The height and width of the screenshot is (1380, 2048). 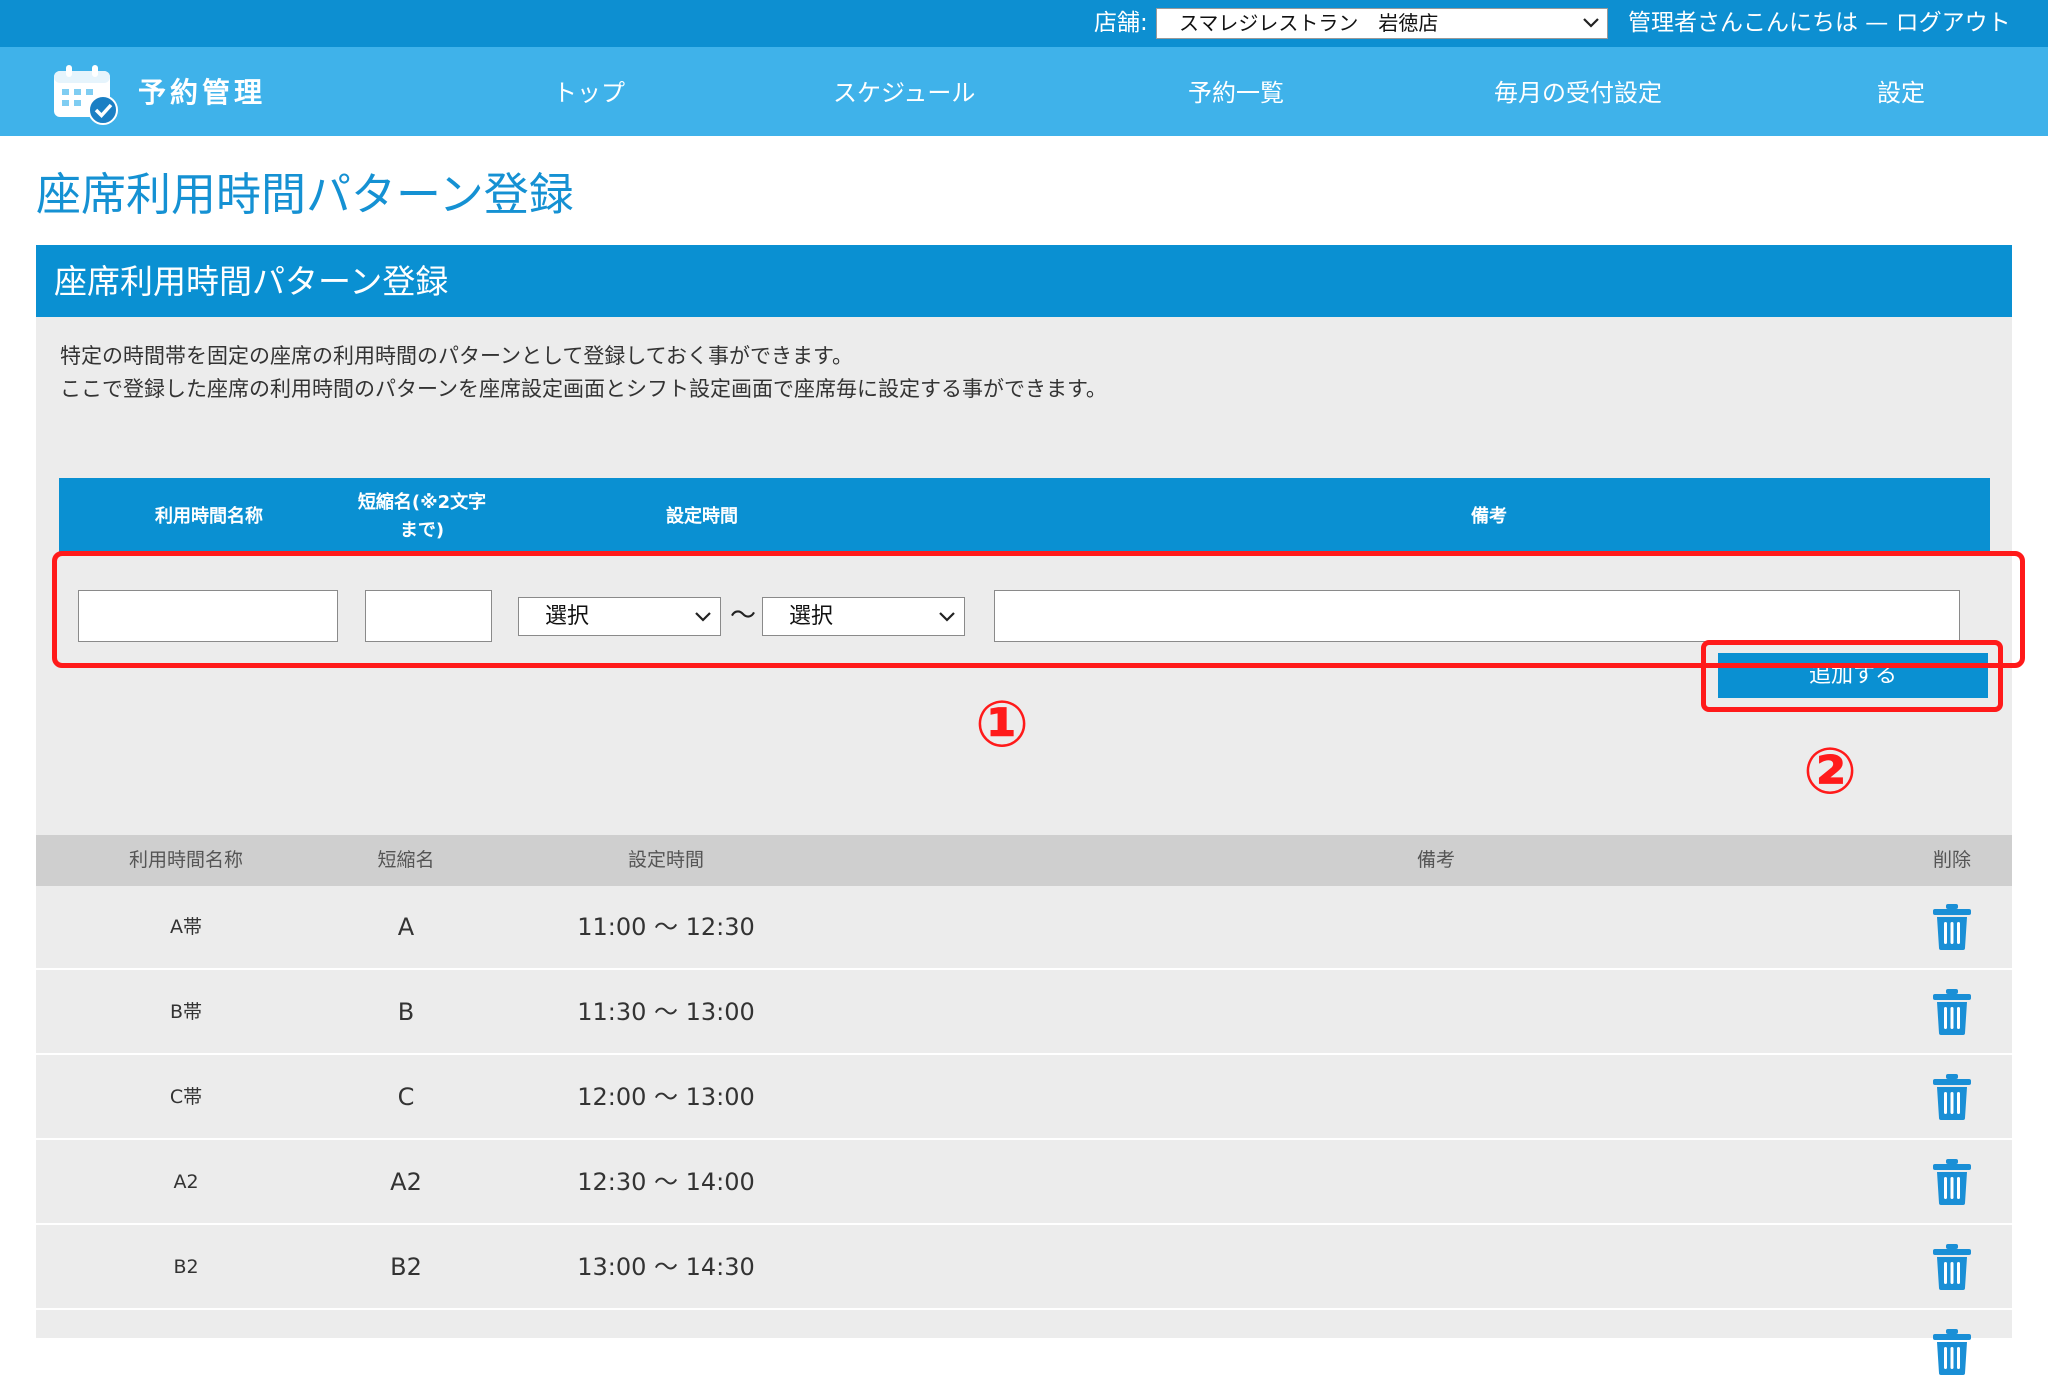 I want to click on row-short-name: B, so click(x=406, y=1012).